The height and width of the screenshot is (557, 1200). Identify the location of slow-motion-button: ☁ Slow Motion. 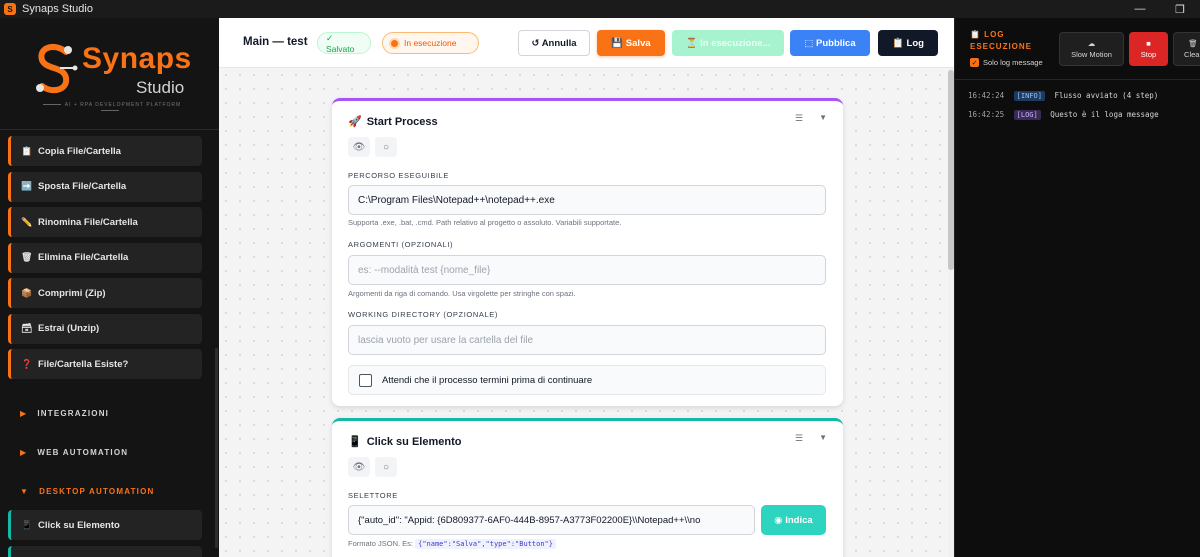
(1091, 49).